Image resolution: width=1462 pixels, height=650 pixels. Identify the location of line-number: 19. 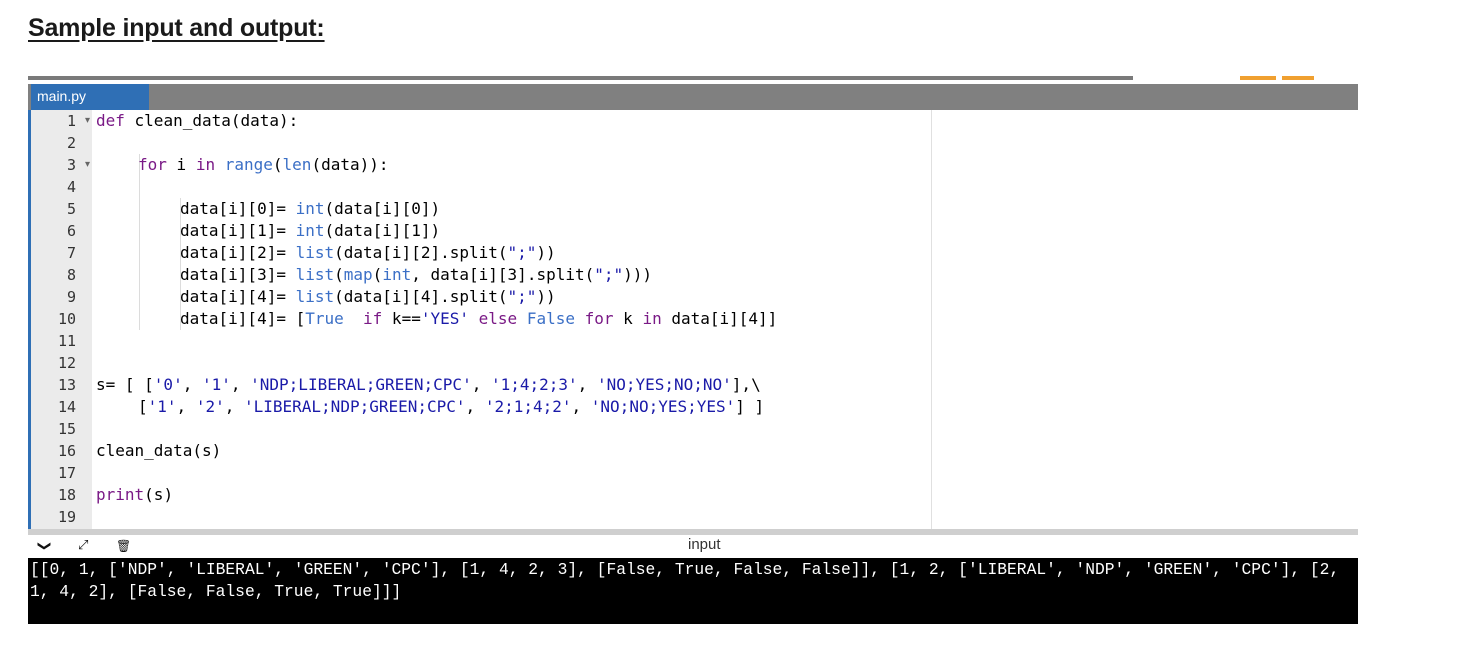
(66, 517).